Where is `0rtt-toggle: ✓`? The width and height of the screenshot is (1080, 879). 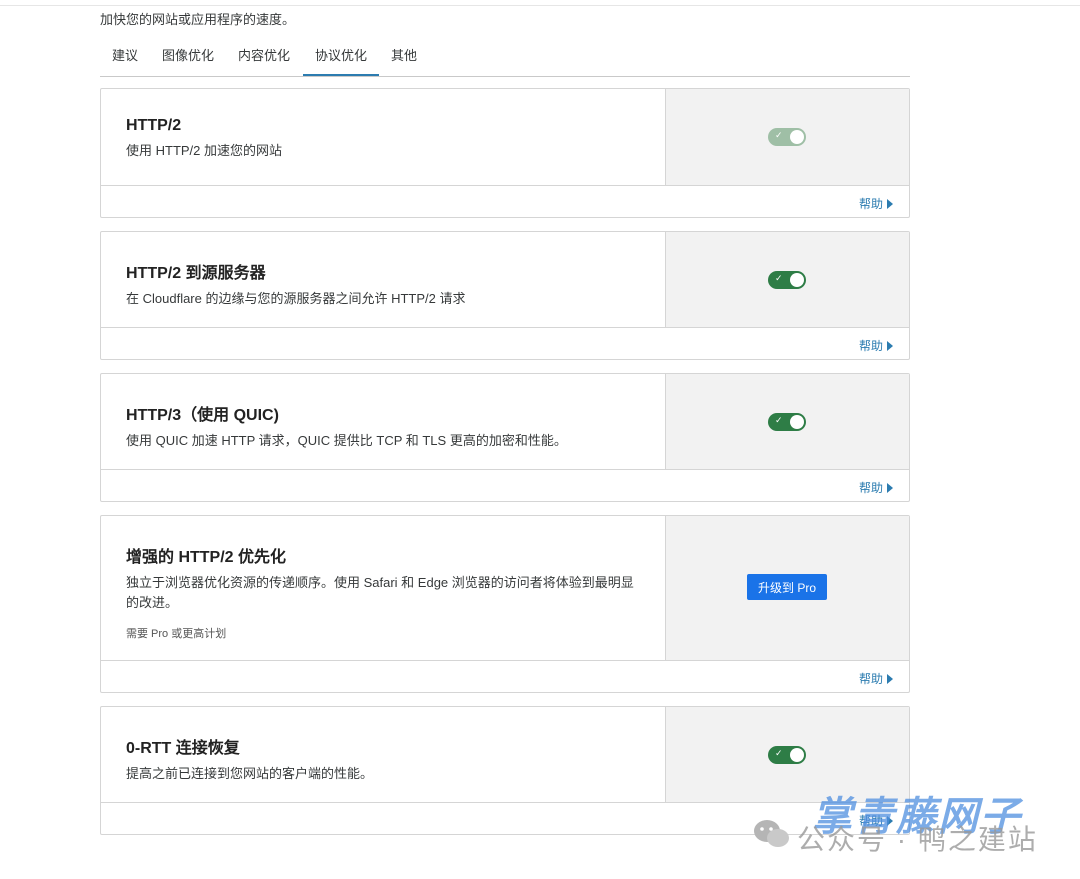
0rtt-toggle: ✓ is located at coordinates (787, 755).